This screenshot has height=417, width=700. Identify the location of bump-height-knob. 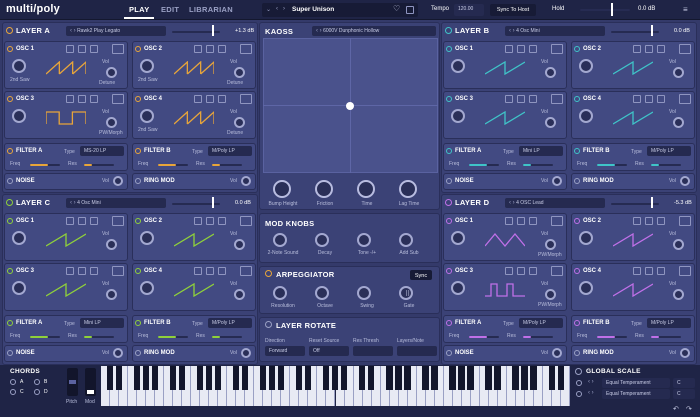
(282, 189).